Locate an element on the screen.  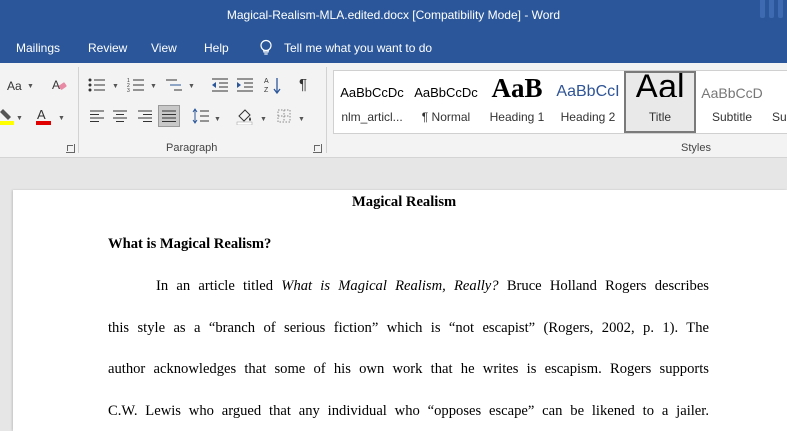
multilevel-list-icon is located at coordinates (174, 85).